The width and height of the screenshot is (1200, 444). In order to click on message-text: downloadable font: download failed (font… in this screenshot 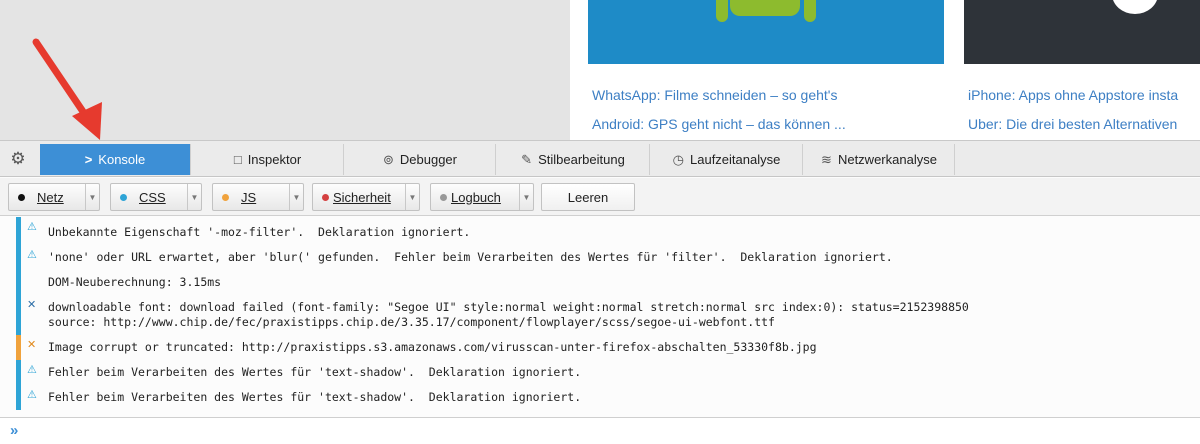, I will do `click(508, 307)`.